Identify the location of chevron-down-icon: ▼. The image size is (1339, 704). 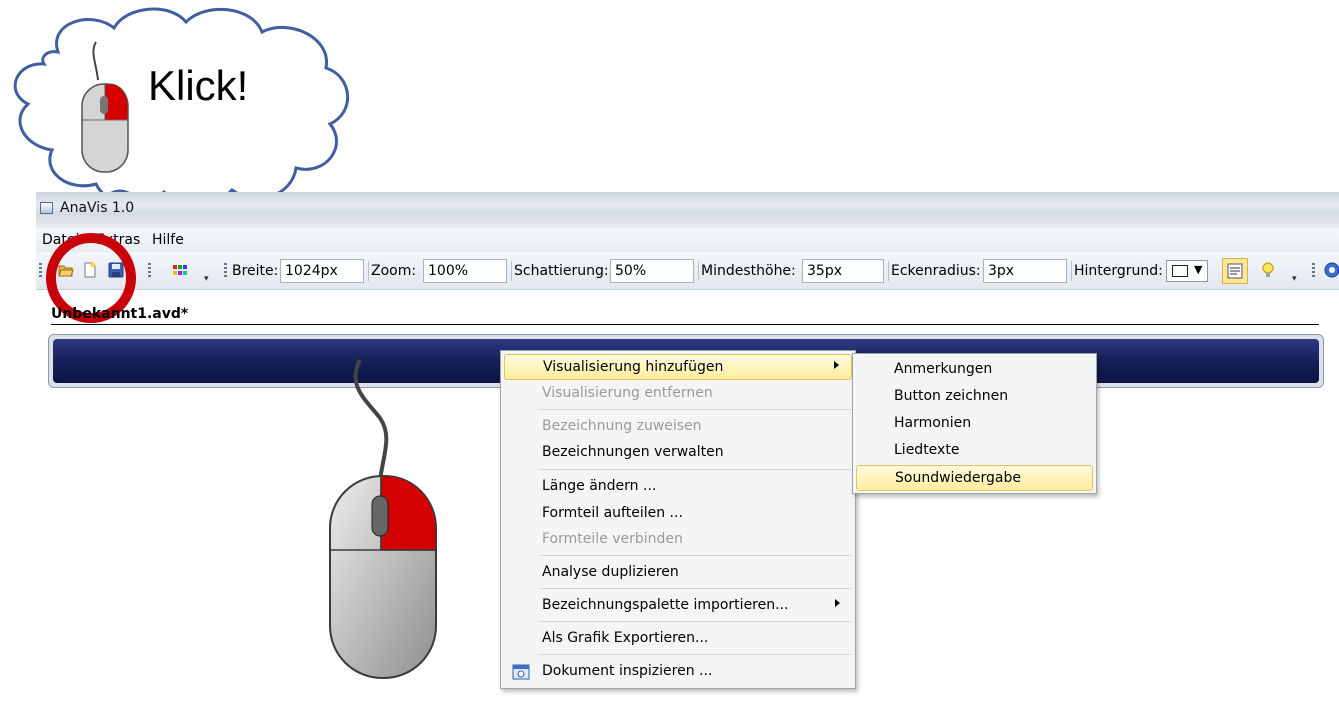
(1198, 269).